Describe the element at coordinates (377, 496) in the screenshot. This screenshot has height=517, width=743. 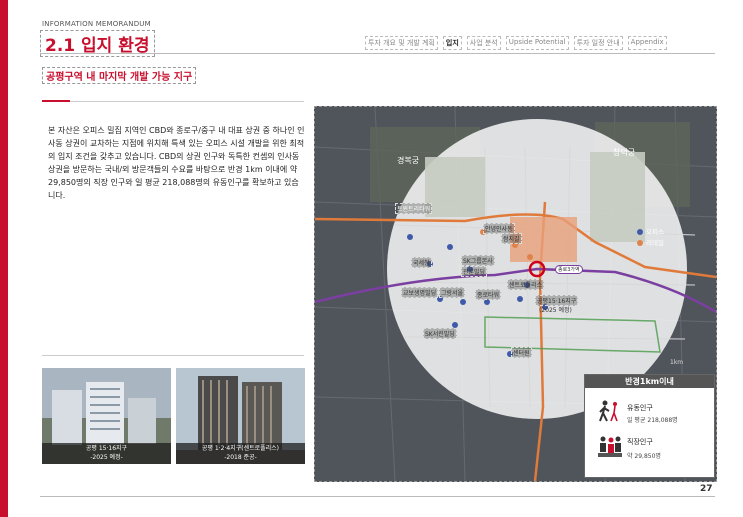
I see `footer-divider` at that location.